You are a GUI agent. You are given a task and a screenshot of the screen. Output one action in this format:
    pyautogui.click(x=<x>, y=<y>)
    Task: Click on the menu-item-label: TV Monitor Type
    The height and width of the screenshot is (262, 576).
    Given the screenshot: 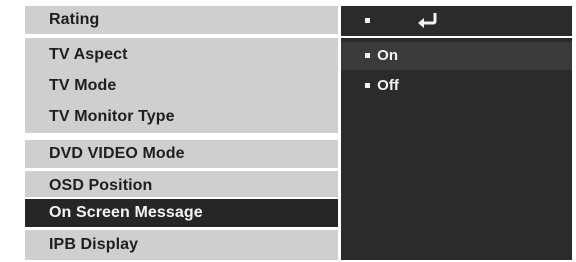 What is the action you would take?
    pyautogui.click(x=112, y=116)
    